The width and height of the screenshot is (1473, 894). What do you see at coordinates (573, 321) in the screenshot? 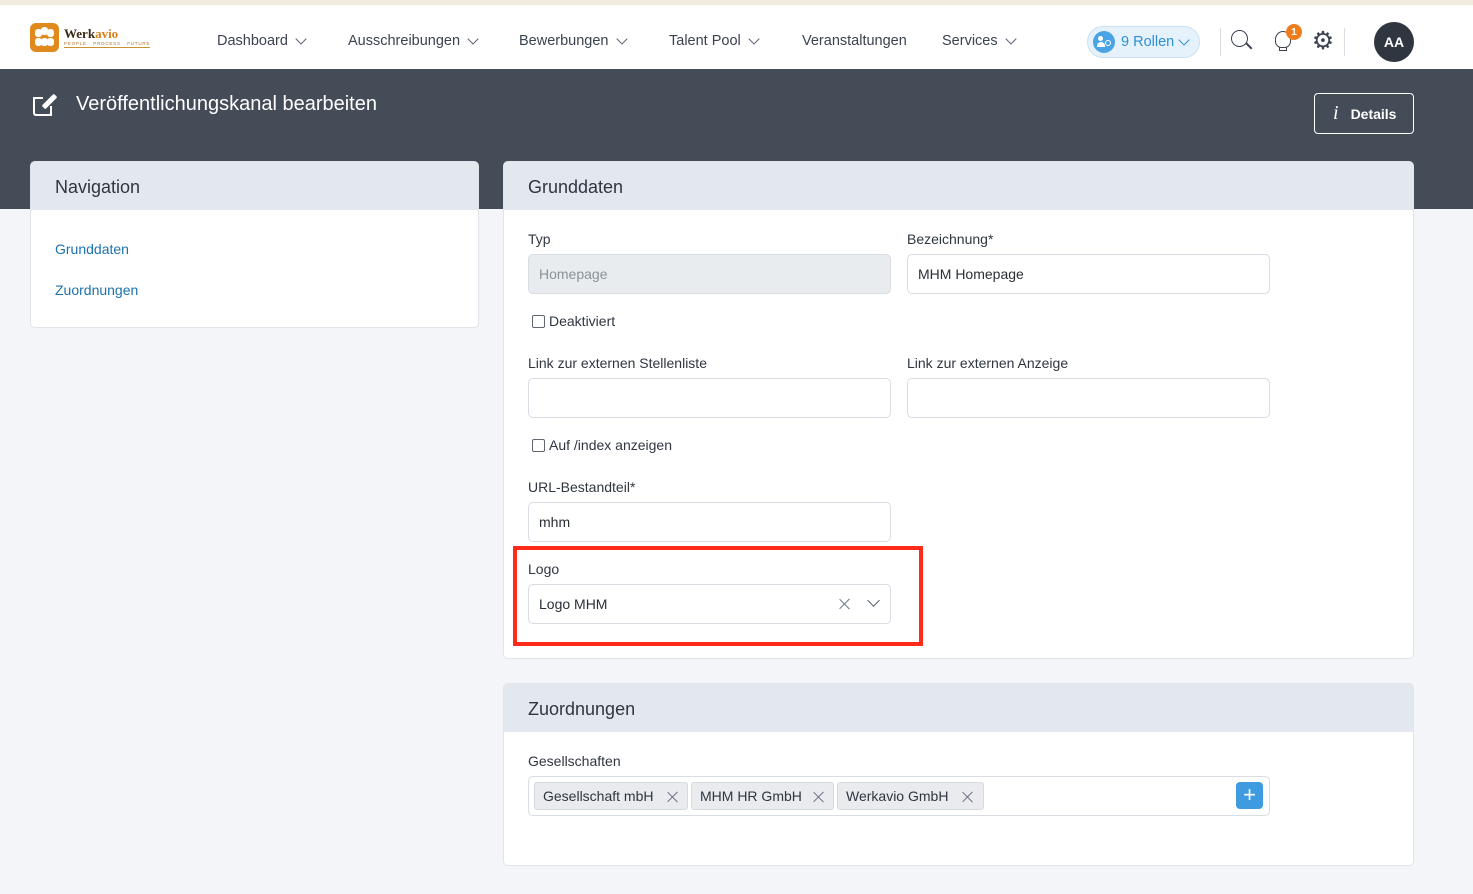
I see `deaktiviert-checkbox: Deaktiviert` at bounding box center [573, 321].